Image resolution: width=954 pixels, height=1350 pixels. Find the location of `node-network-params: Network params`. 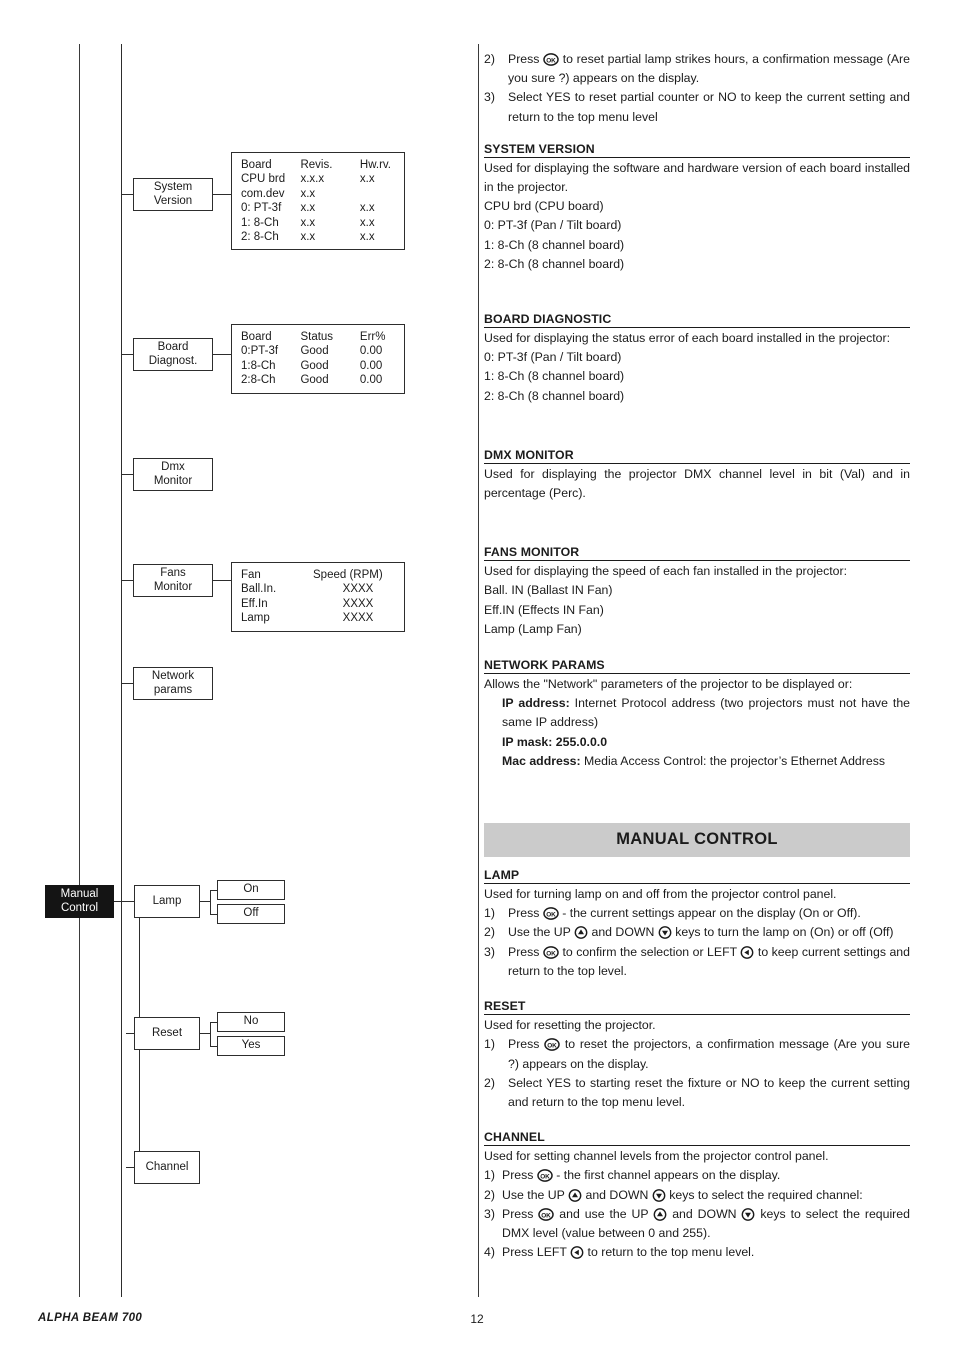

node-network-params: Network params is located at coordinates (173, 683).